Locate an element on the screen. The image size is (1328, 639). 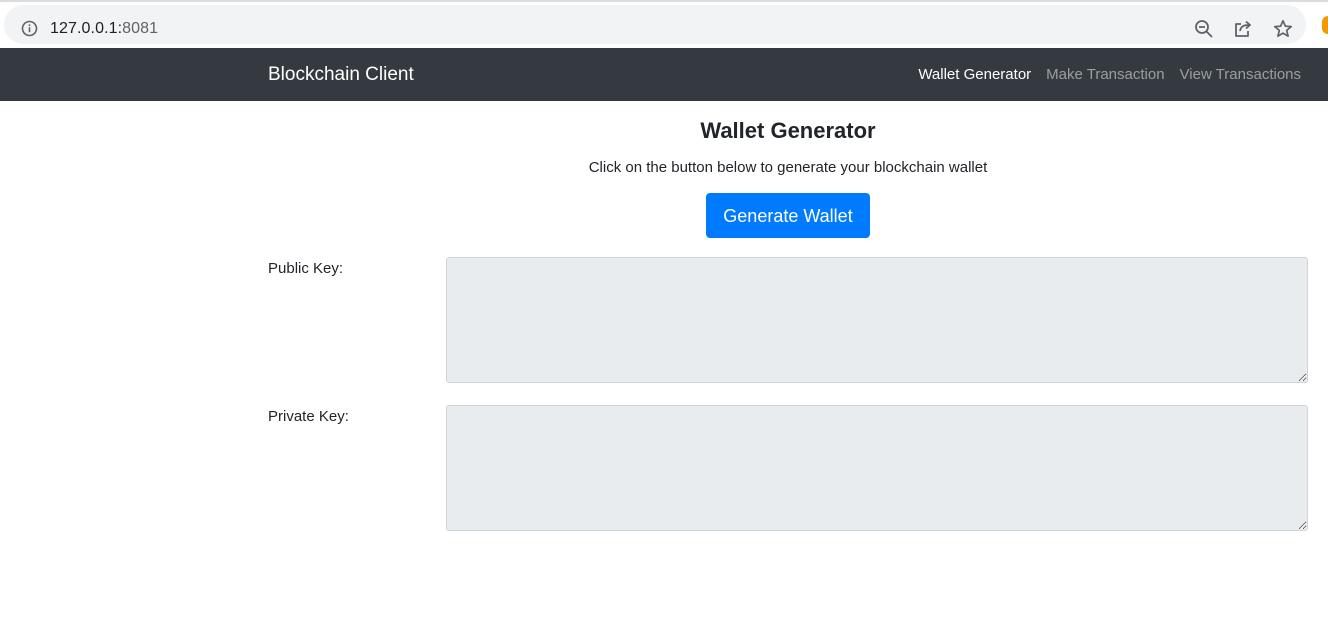
generate-wallet-button: Generate Wallet is located at coordinates (788, 215).